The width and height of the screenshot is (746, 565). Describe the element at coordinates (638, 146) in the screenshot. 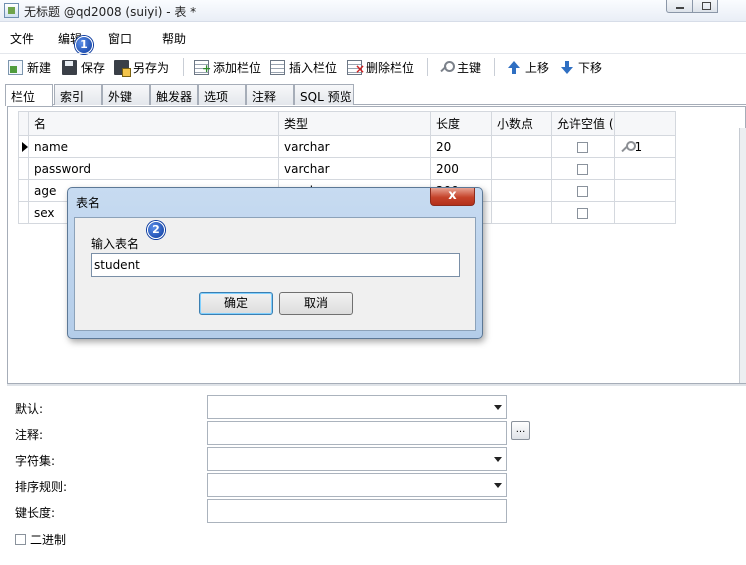

I see `primary-key-order: 1` at that location.